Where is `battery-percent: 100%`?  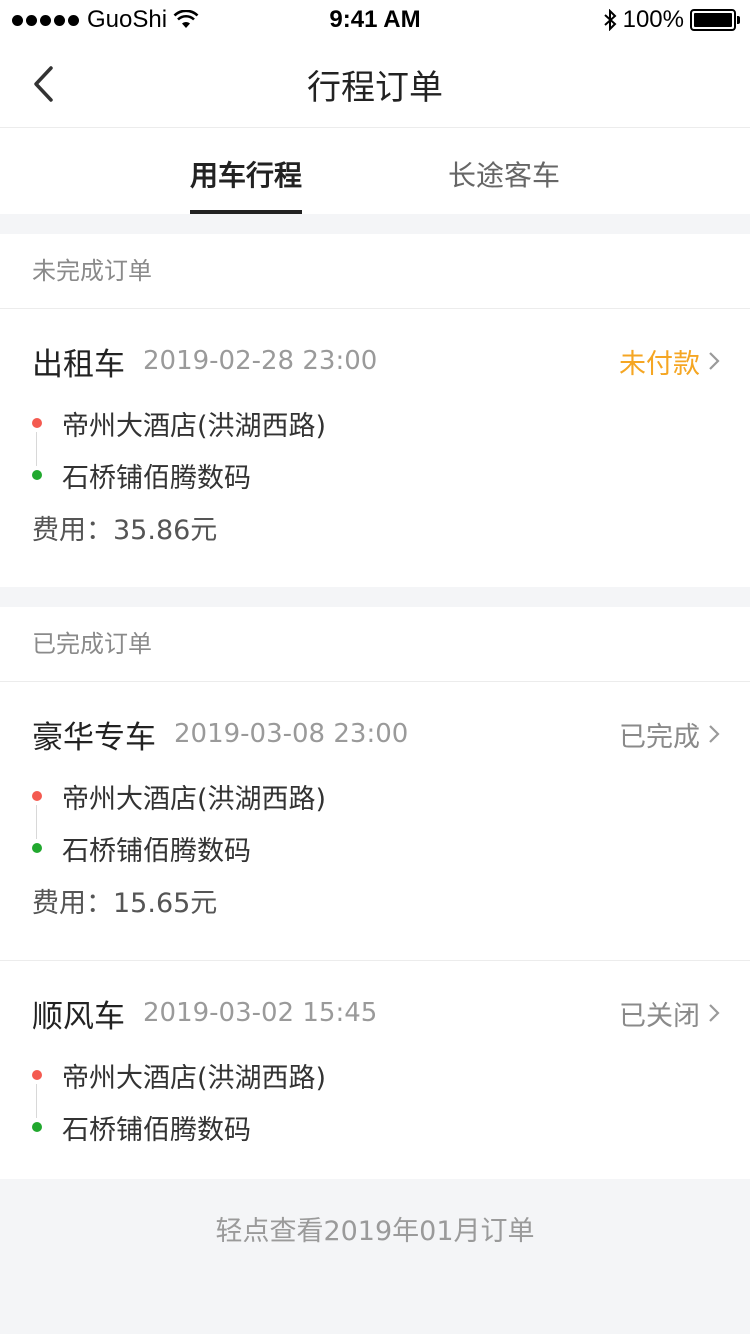 battery-percent: 100% is located at coordinates (653, 19).